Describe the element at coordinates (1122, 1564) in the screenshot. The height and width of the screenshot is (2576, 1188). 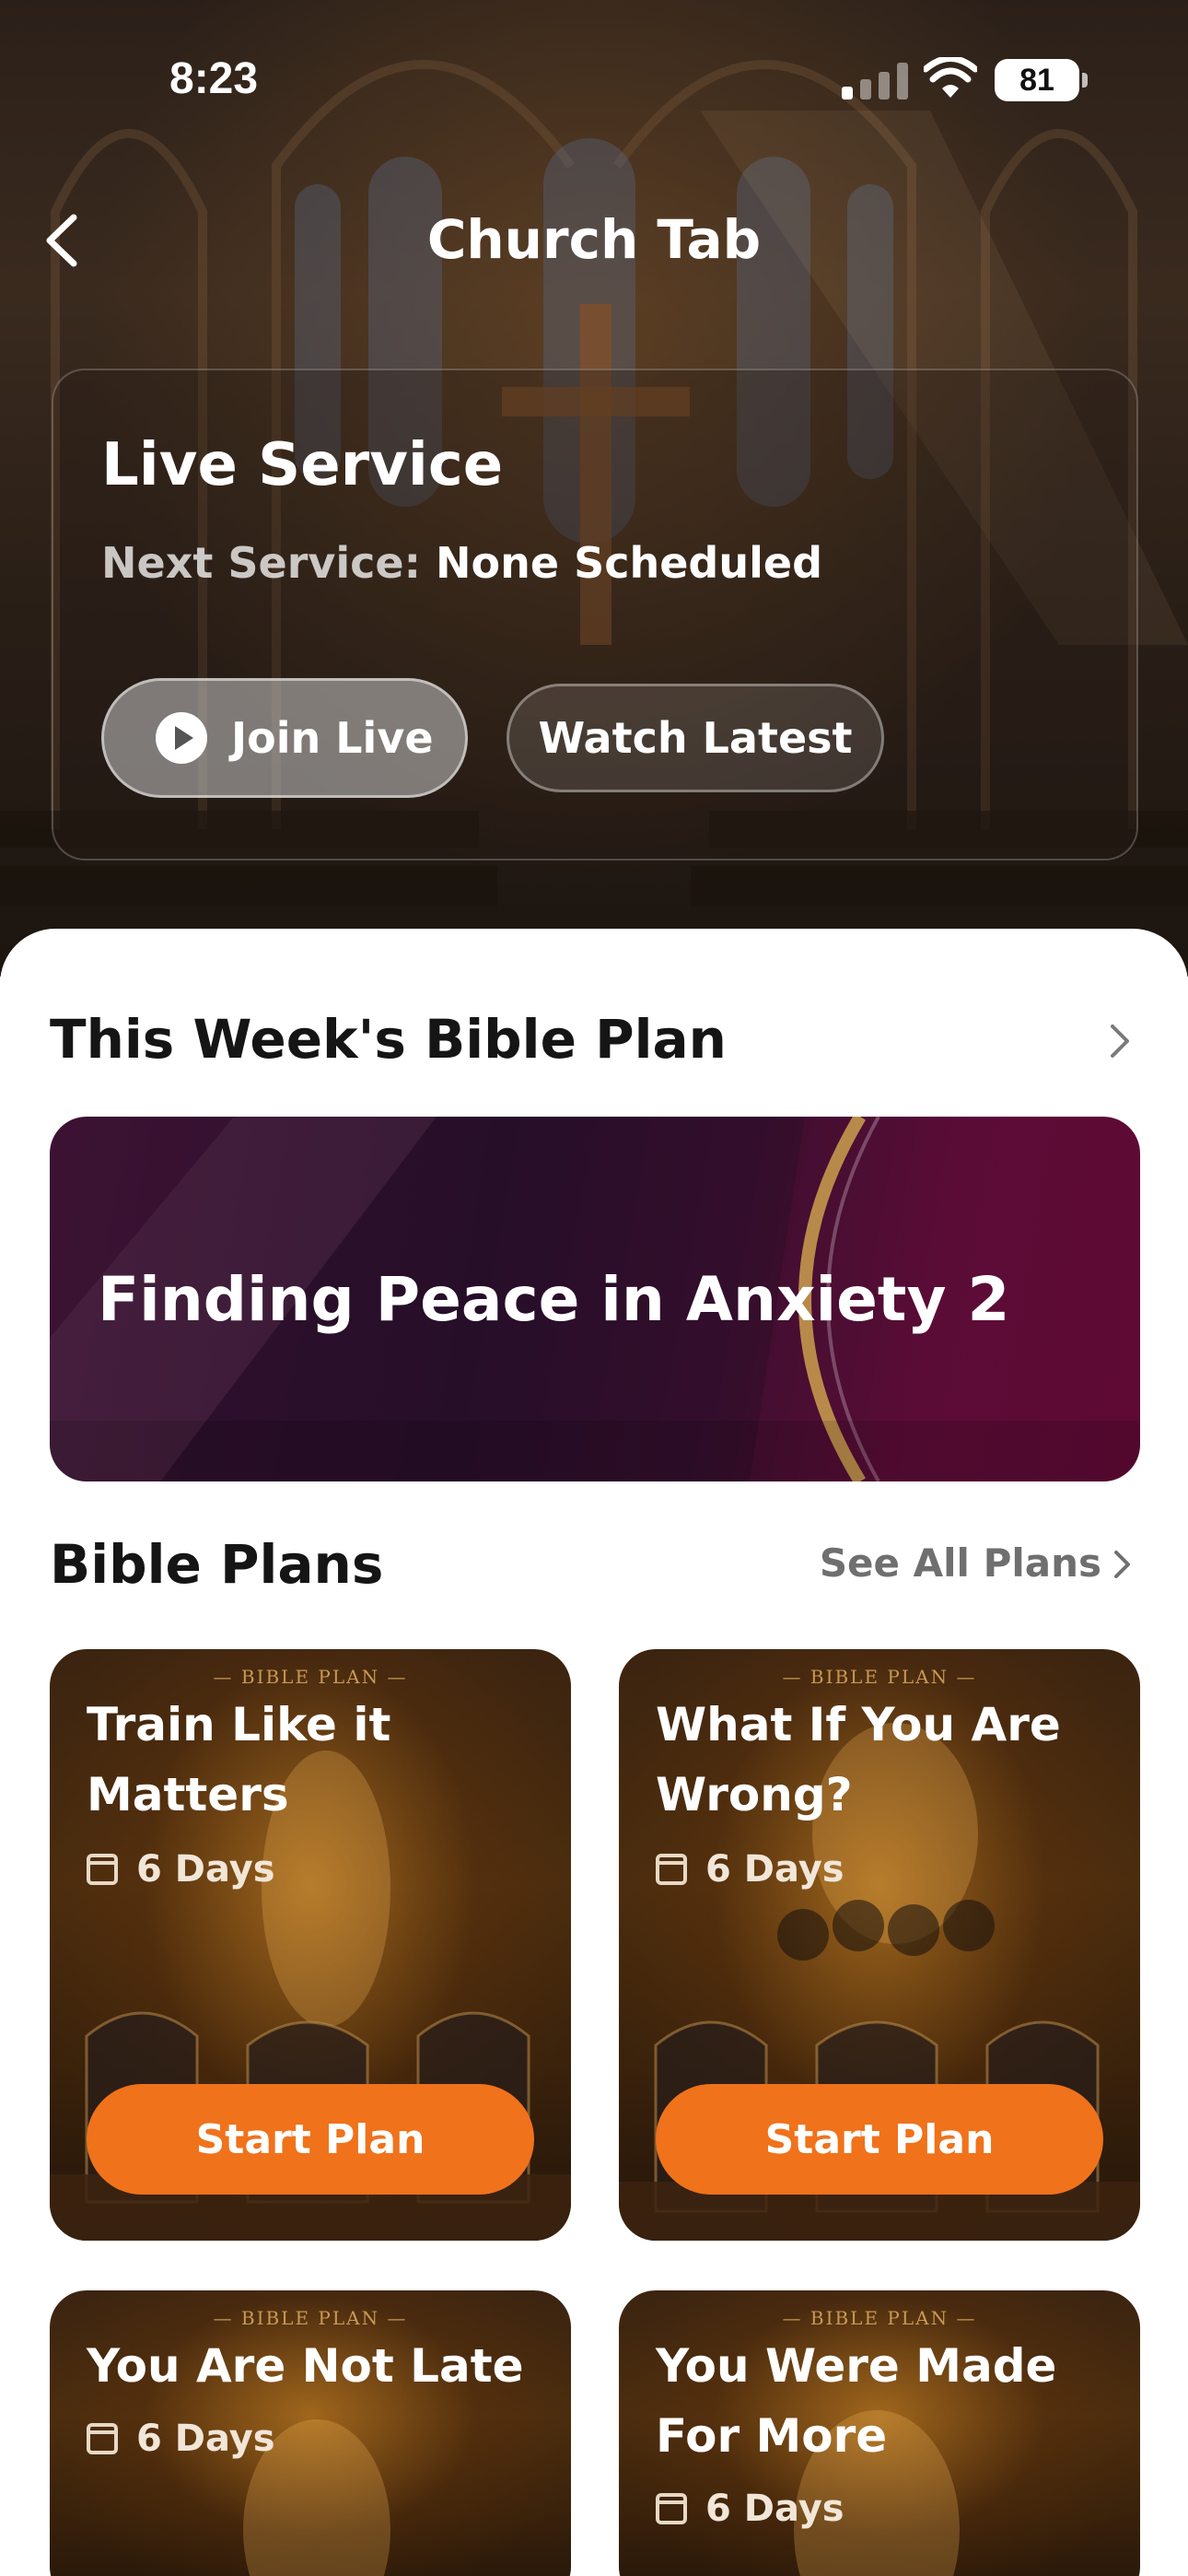
I see `see-all-chevron-icon` at that location.